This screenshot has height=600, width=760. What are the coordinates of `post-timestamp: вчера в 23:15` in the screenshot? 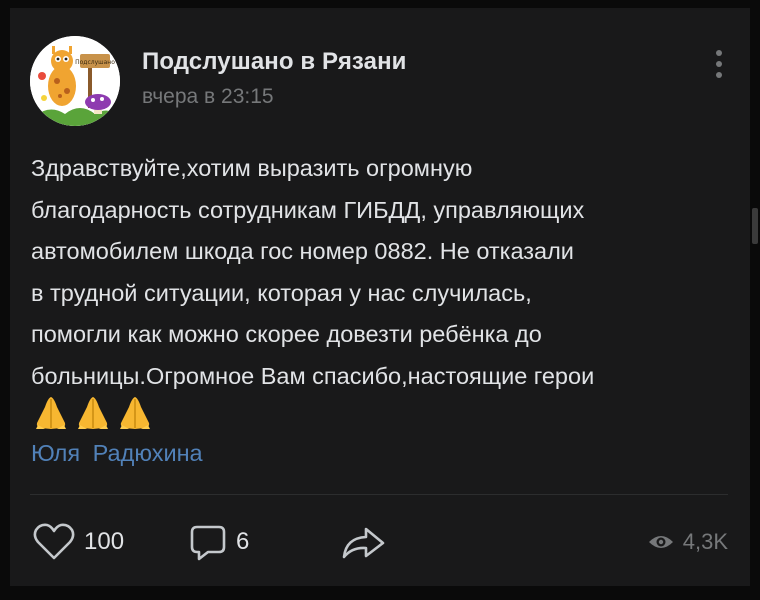 It's located at (208, 97).